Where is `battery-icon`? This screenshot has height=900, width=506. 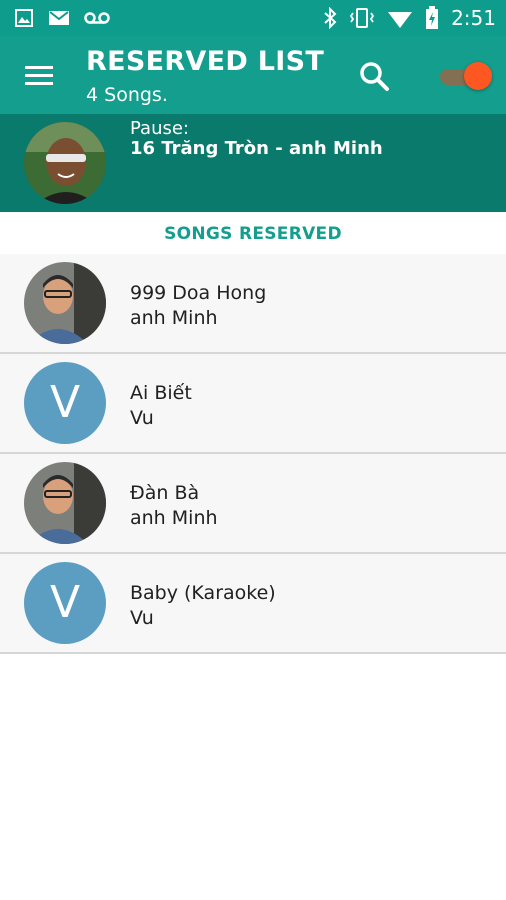
battery-icon is located at coordinates (432, 17).